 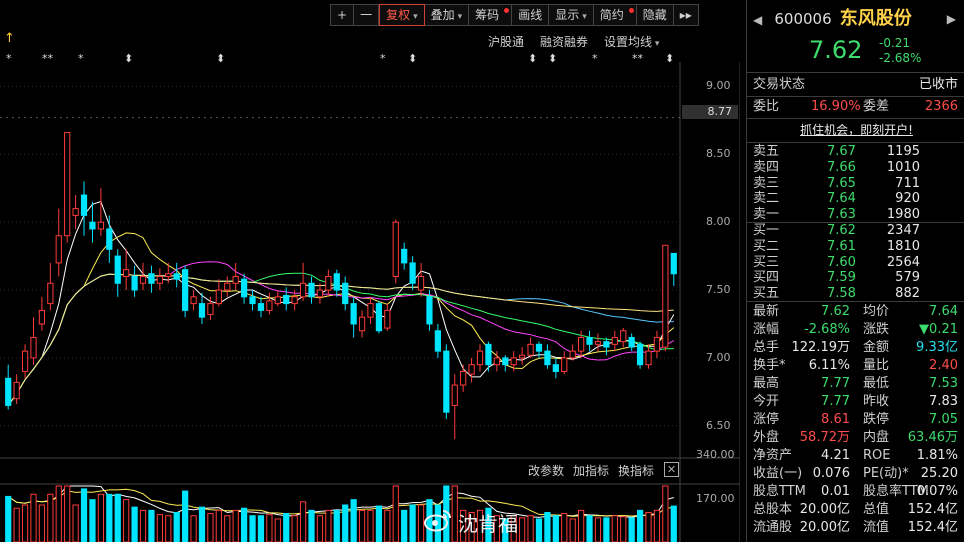 What do you see at coordinates (491, 15) in the screenshot?
I see `toolbar-item-2: 筹码` at bounding box center [491, 15].